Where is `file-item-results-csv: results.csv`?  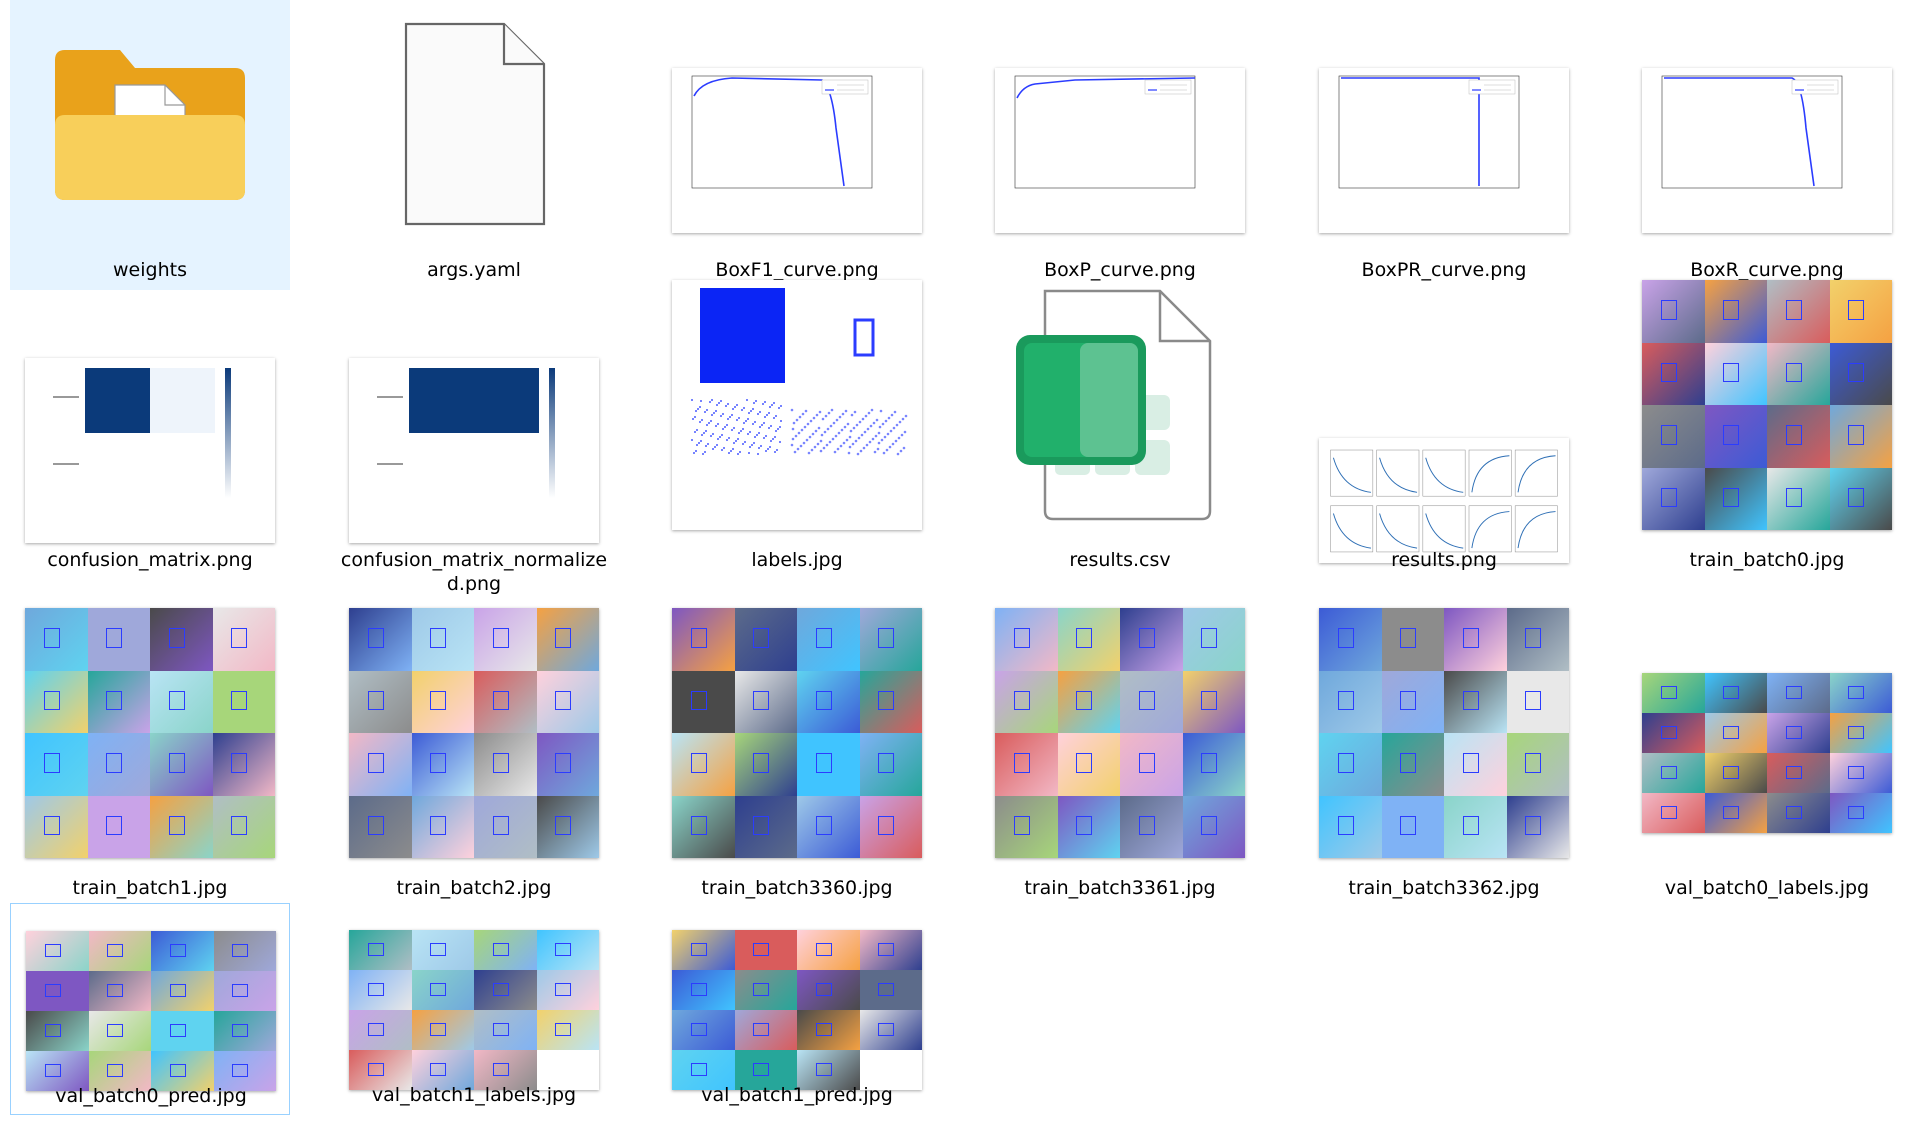
file-item-results-csv: results.csv is located at coordinates (1120, 439).